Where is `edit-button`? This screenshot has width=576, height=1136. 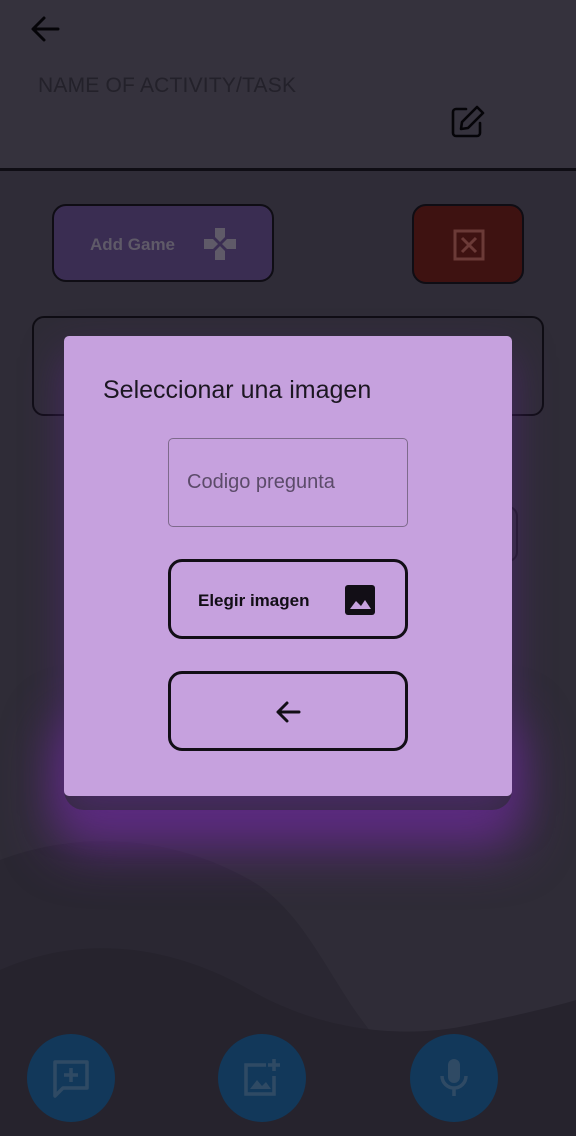 edit-button is located at coordinates (468, 122).